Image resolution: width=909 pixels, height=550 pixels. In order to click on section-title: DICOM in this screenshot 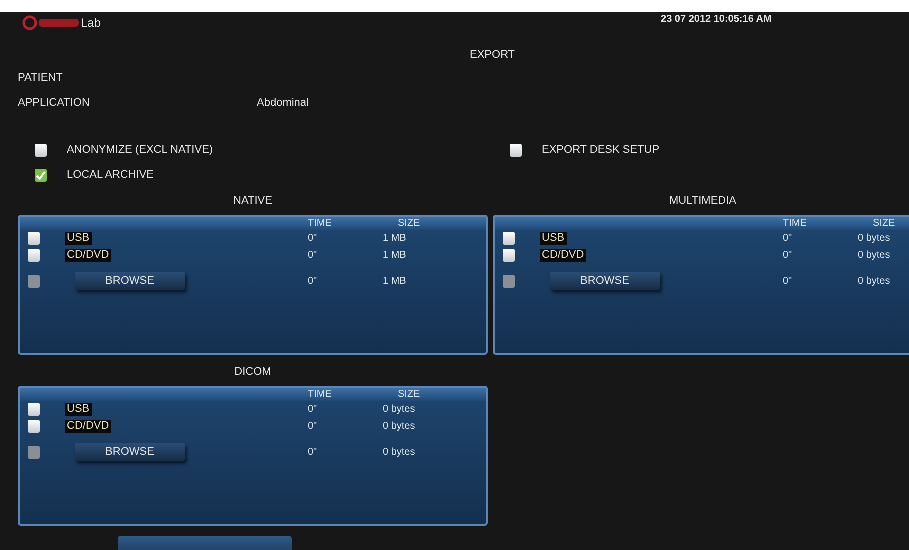, I will do `click(253, 372)`.